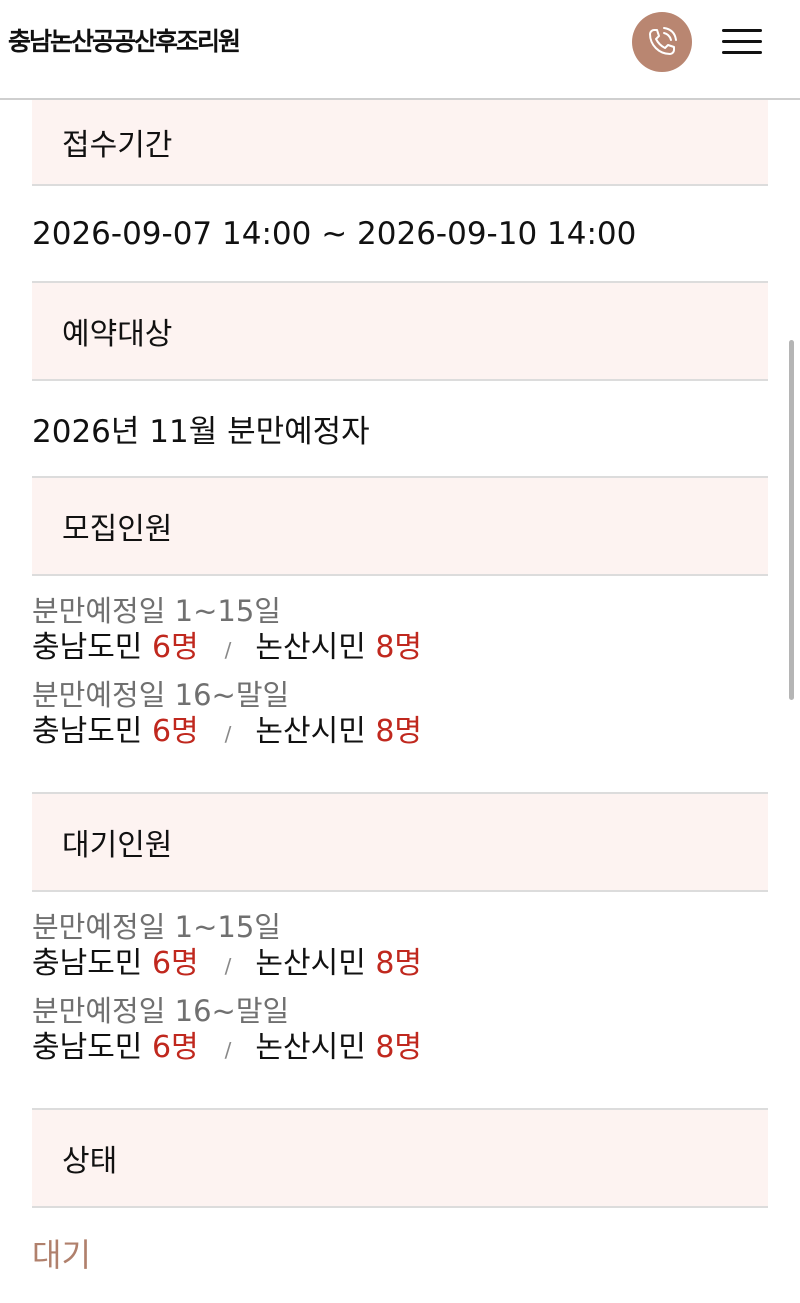  What do you see at coordinates (61, 1255) in the screenshot?
I see `status-value: 대기` at bounding box center [61, 1255].